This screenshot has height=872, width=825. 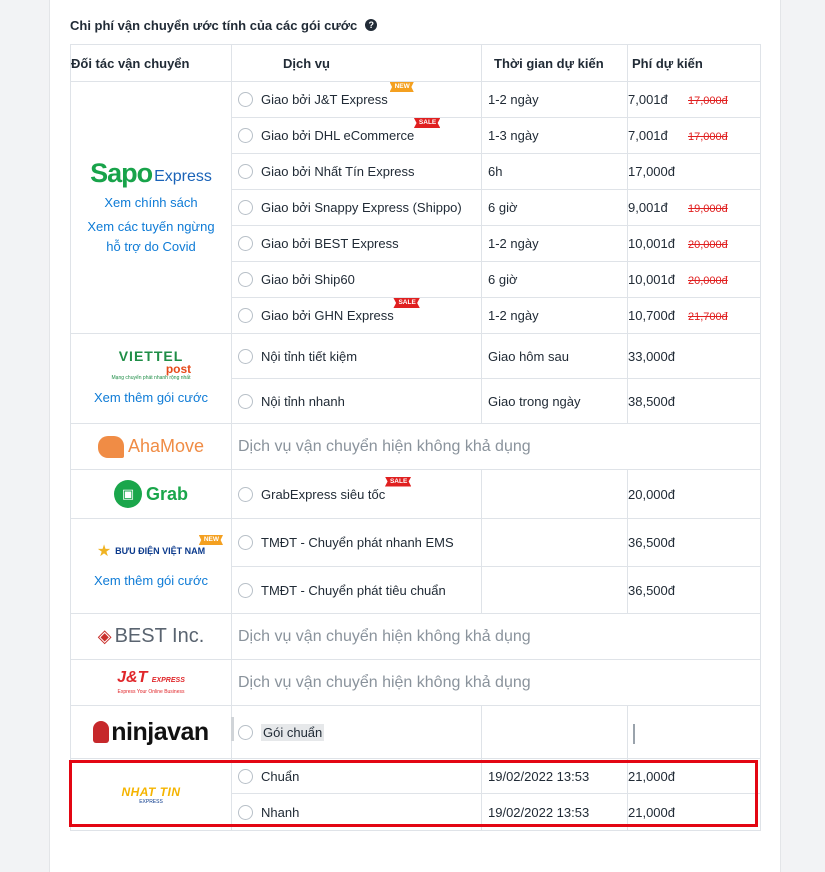 What do you see at coordinates (651, 542) in the screenshot?
I see `fee-price: 36,500đ` at bounding box center [651, 542].